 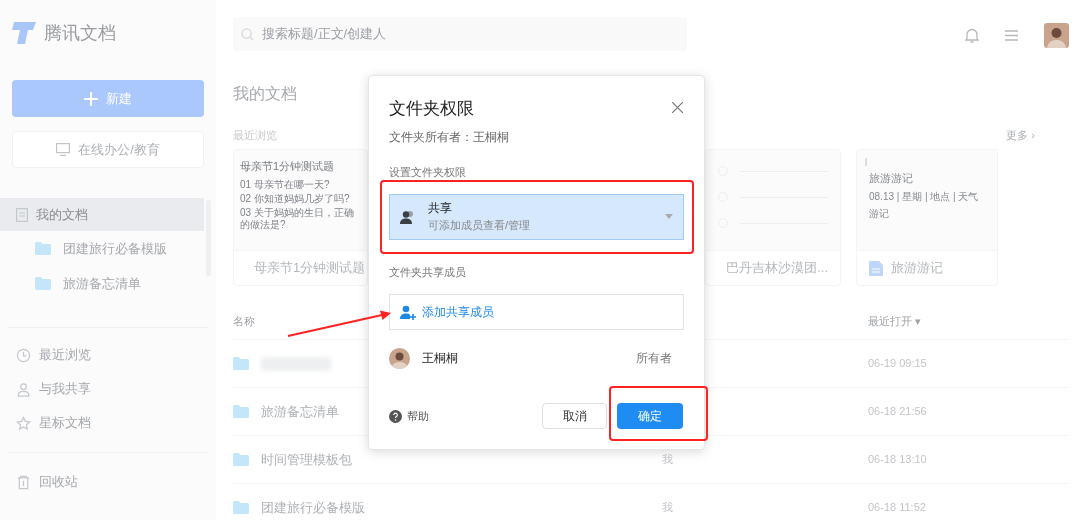 I want to click on dialog-title: 文件夹权限, so click(x=432, y=109).